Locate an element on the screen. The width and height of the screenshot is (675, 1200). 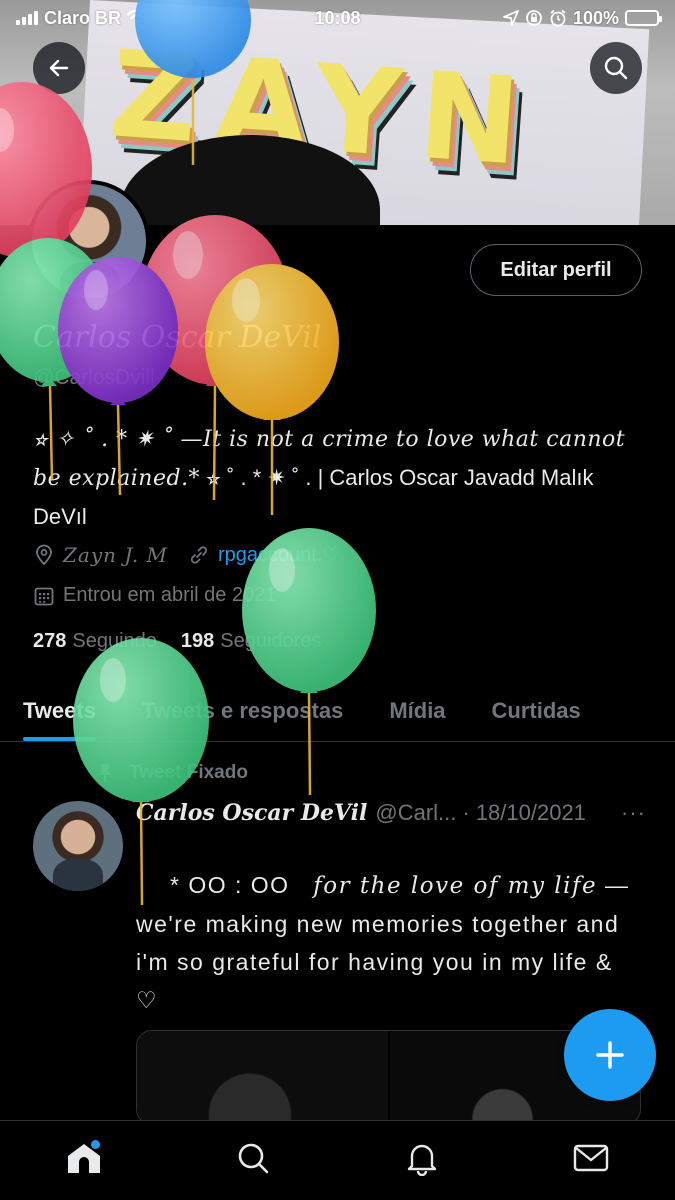
follow-stats: 278 Seguindo 198 Seguidores is located at coordinates (177, 641).